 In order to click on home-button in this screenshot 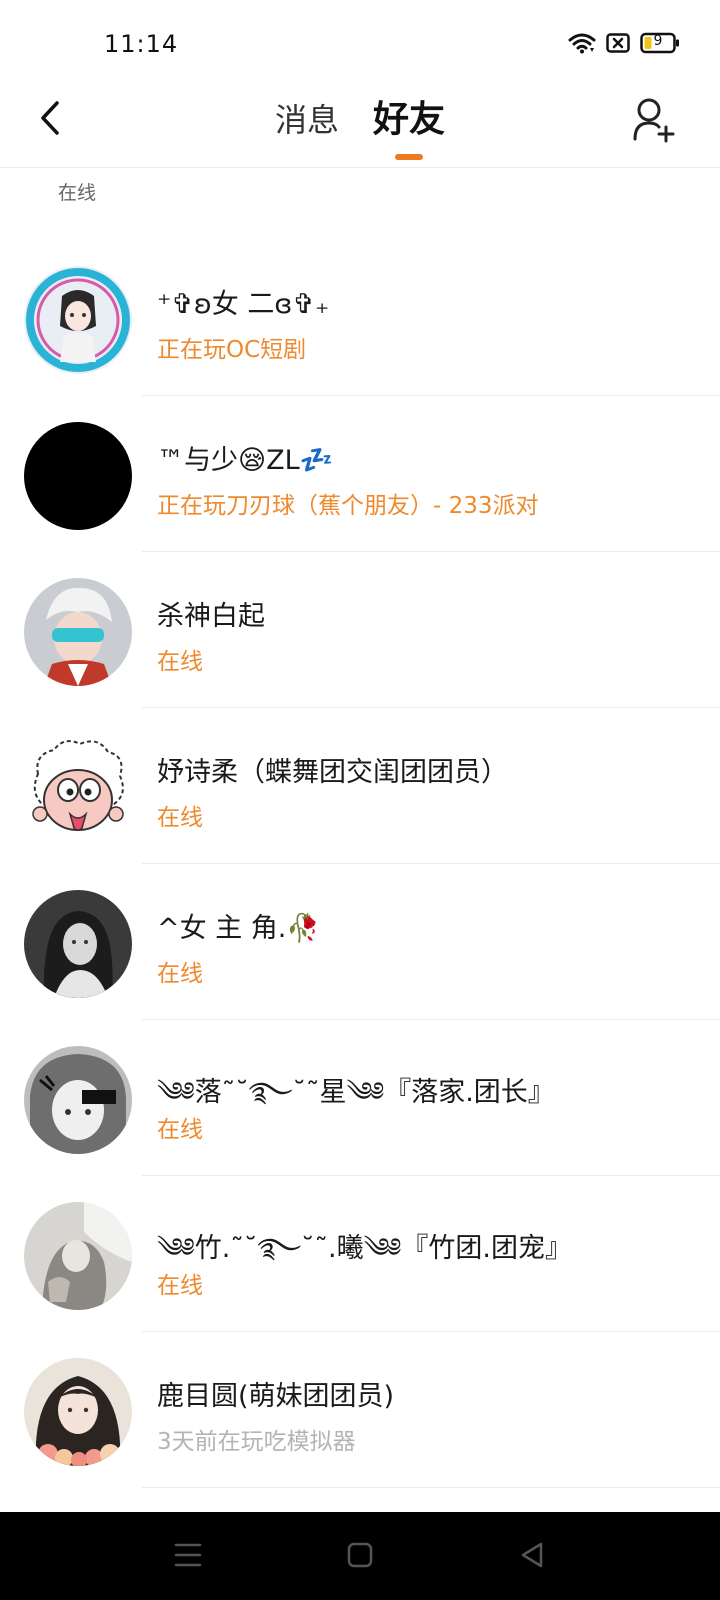, I will do `click(360, 1557)`.